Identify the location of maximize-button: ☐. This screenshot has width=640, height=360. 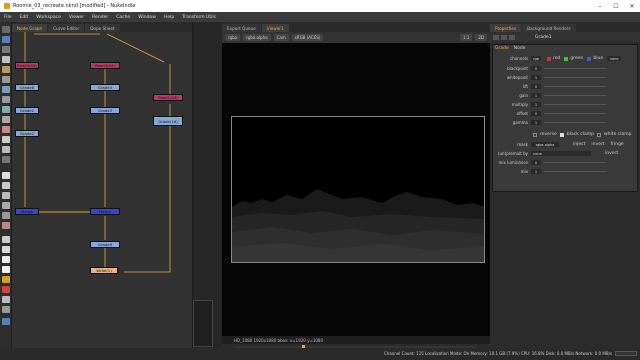
(616, 6).